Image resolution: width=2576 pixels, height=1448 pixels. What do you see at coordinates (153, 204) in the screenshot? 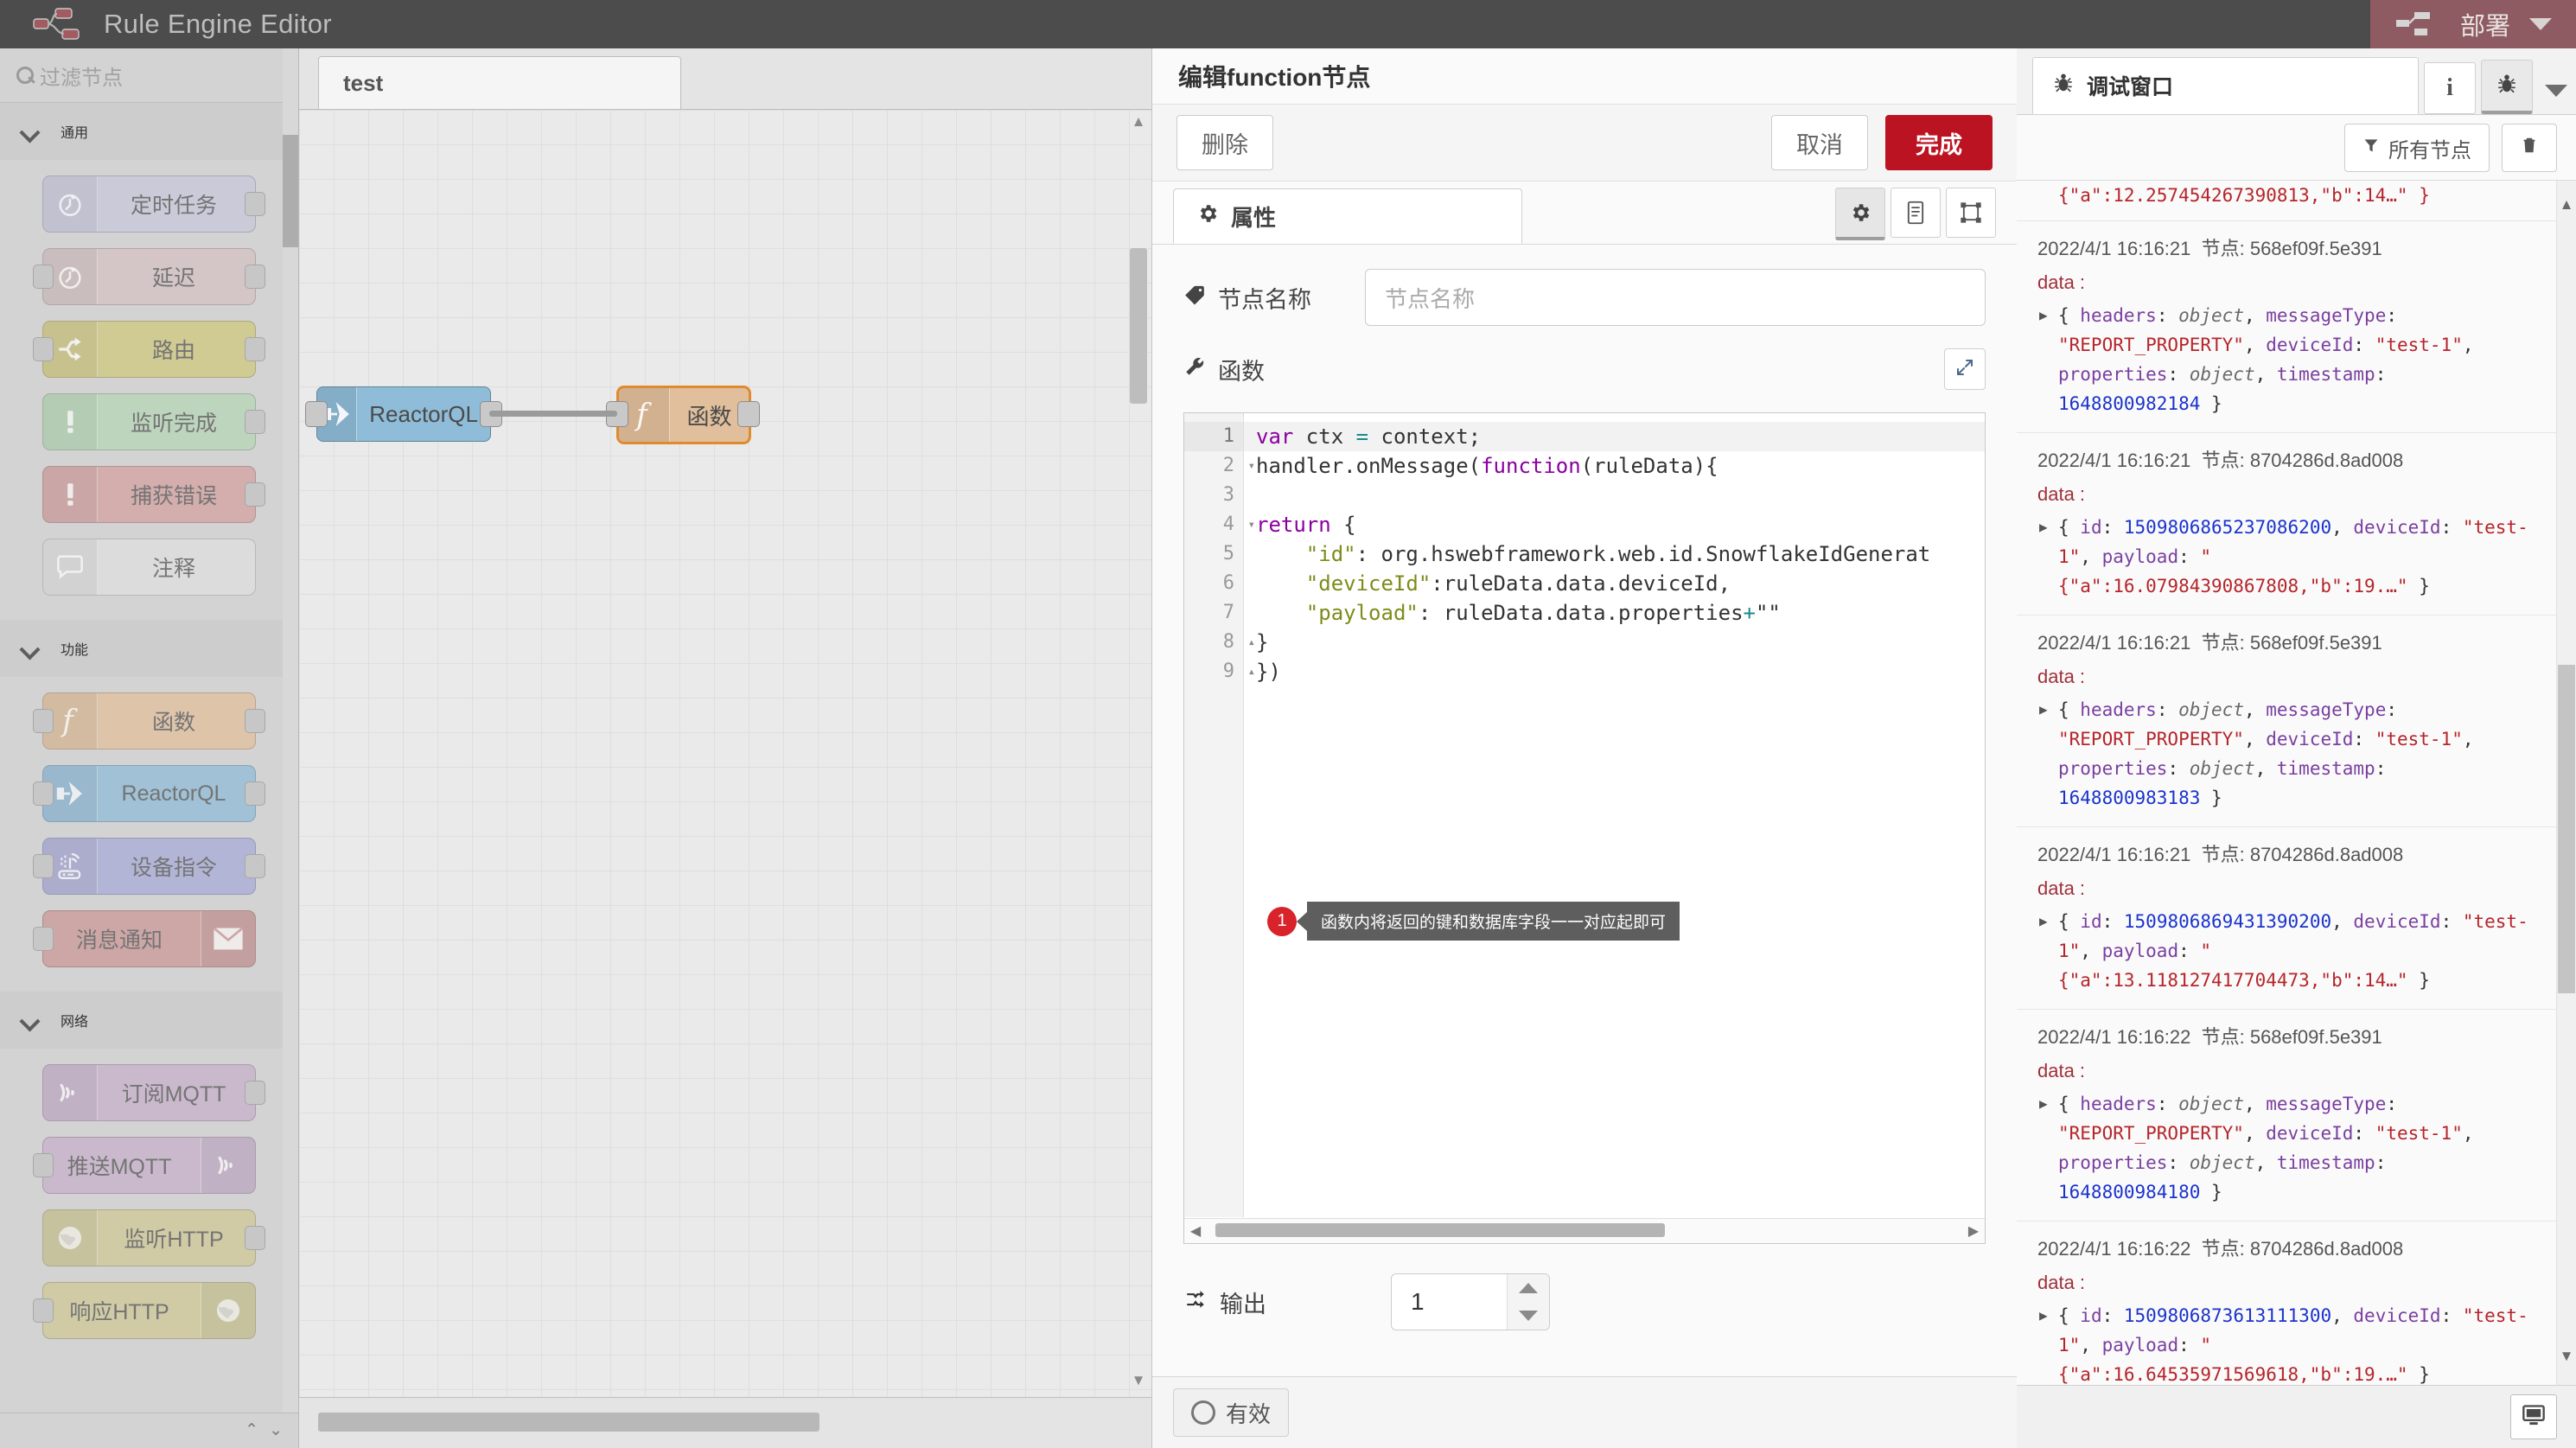
I see `palette-node: 定时任务` at bounding box center [153, 204].